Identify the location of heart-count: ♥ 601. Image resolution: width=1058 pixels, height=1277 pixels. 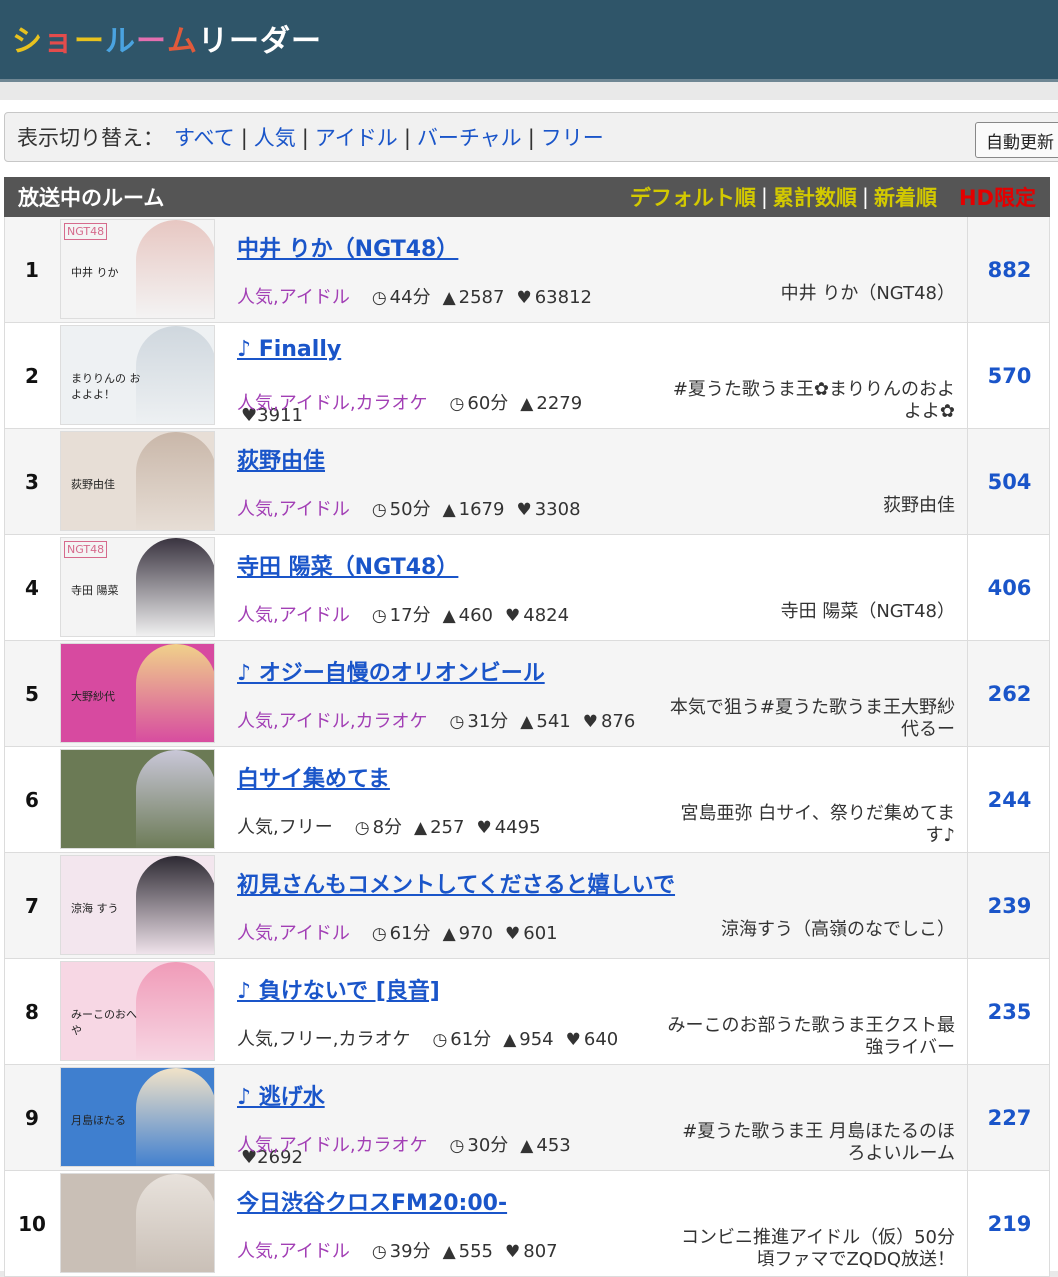
(531, 933).